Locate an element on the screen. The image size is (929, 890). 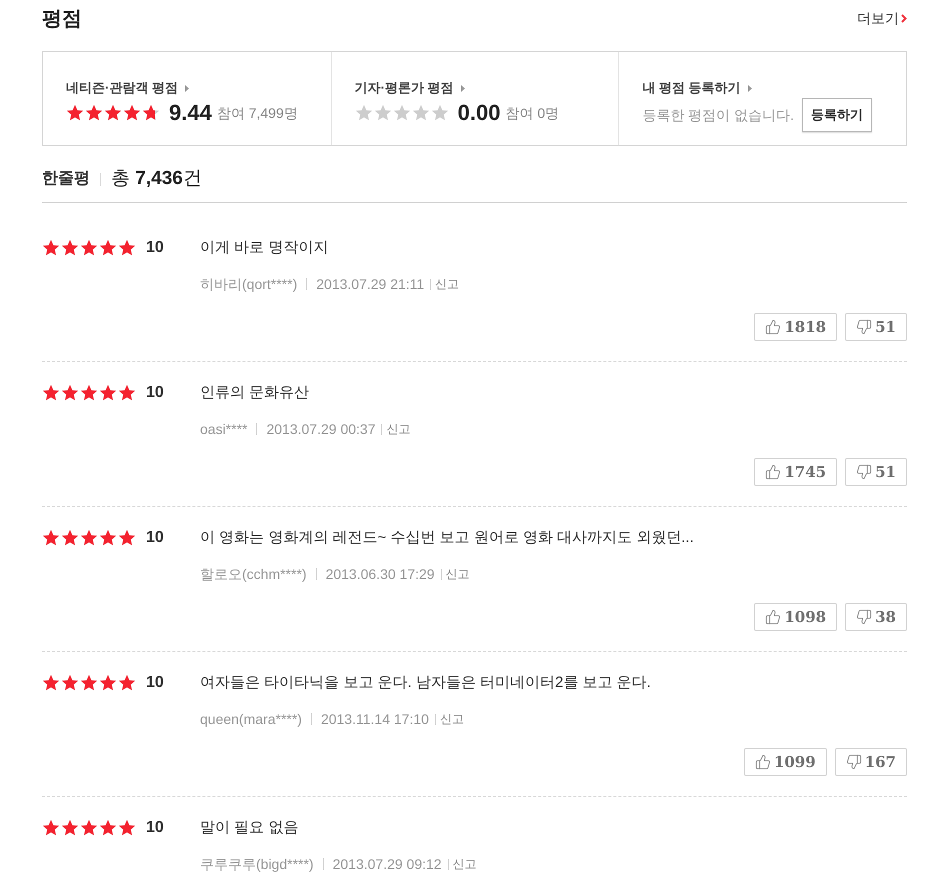
review-date: 2013.07.29 09:12 is located at coordinates (387, 864).